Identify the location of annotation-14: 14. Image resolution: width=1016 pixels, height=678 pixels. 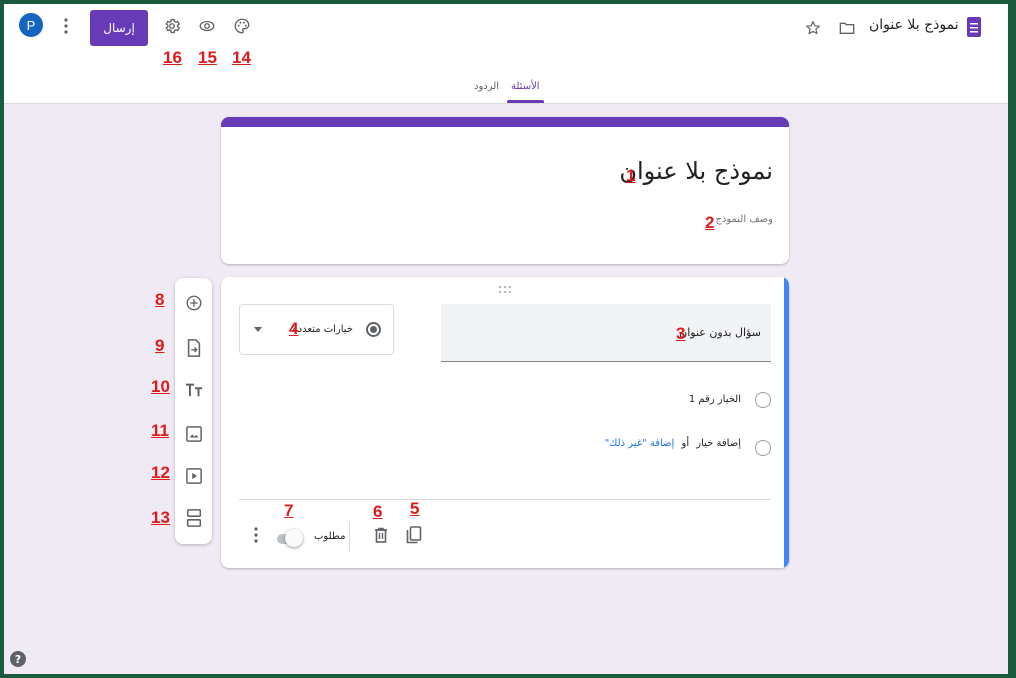
(241, 57).